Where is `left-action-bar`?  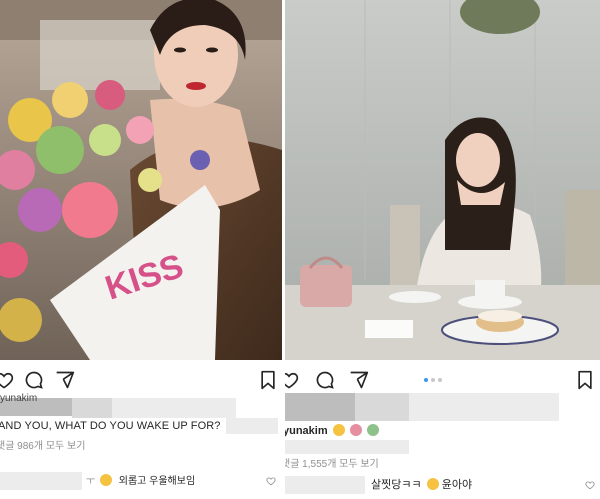 left-action-bar is located at coordinates (141, 380).